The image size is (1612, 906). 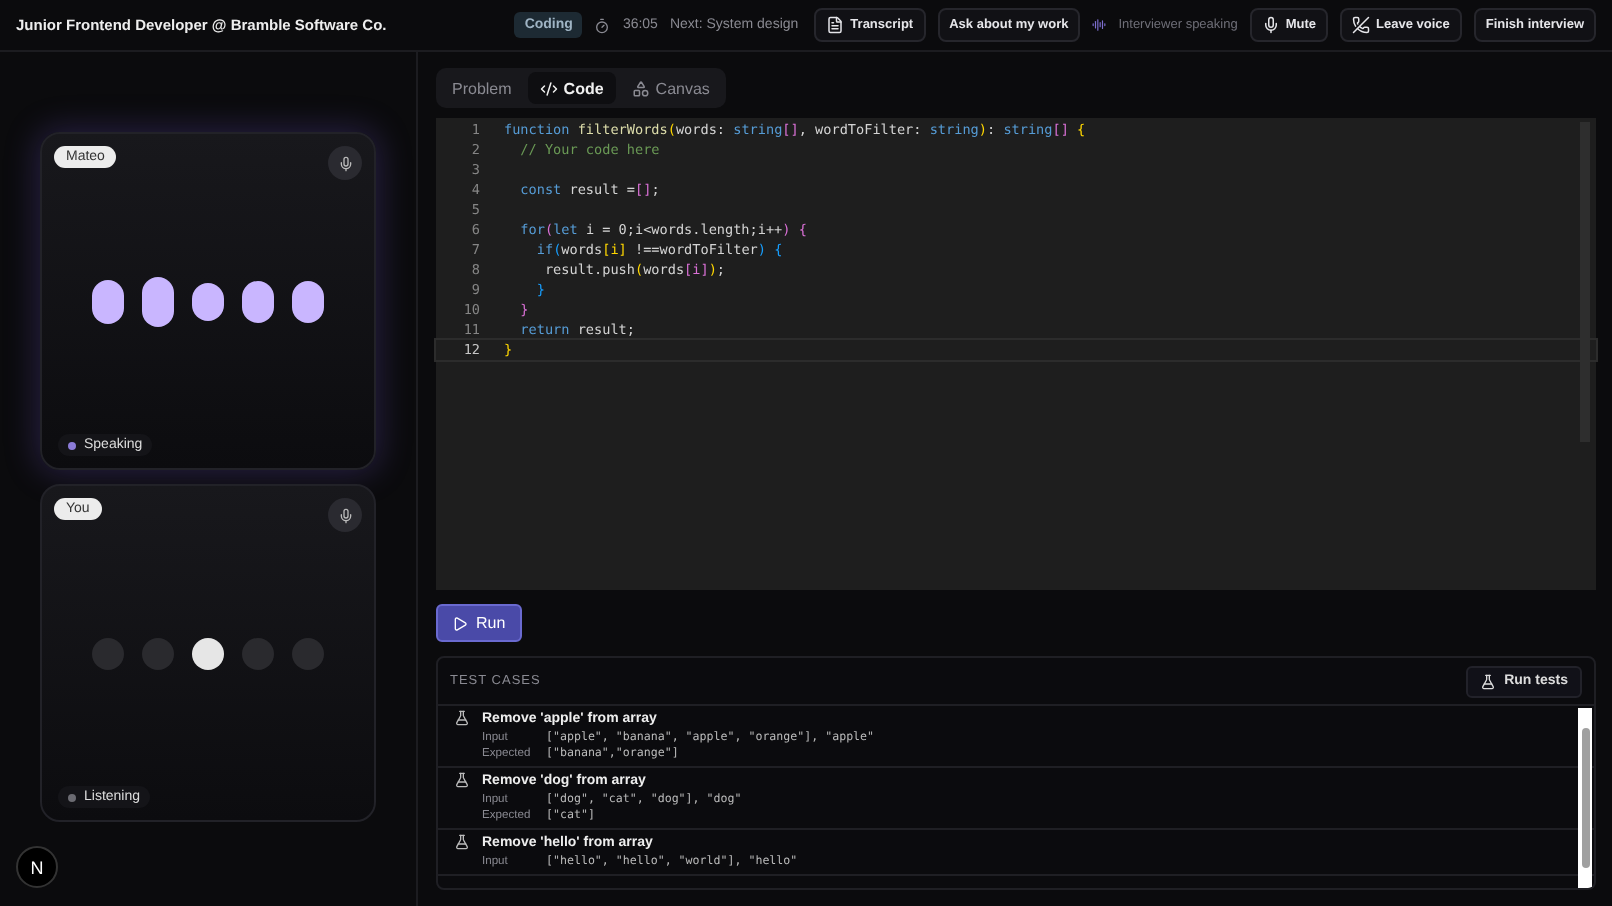 What do you see at coordinates (571, 88) in the screenshot?
I see `tab: Code` at bounding box center [571, 88].